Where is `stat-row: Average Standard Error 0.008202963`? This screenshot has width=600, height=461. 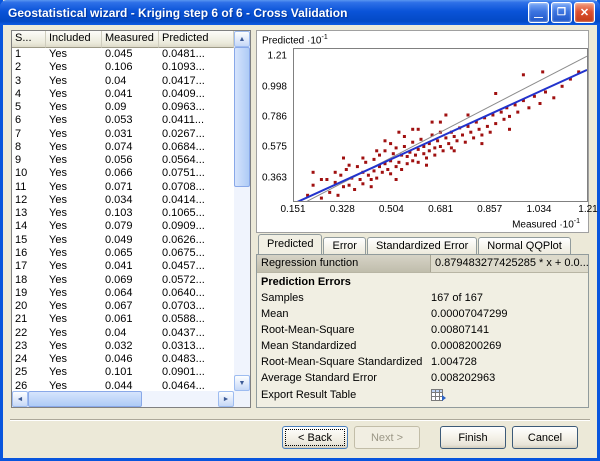
stat-row: Average Standard Error 0.008202963 is located at coordinates (422, 378).